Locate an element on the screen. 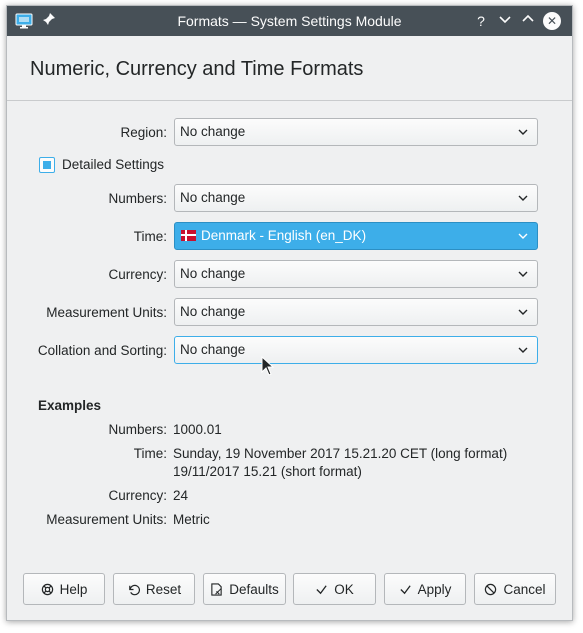 Image resolution: width=583 pixels, height=633 pixels. example-currency-value: 24 is located at coordinates (181, 495).